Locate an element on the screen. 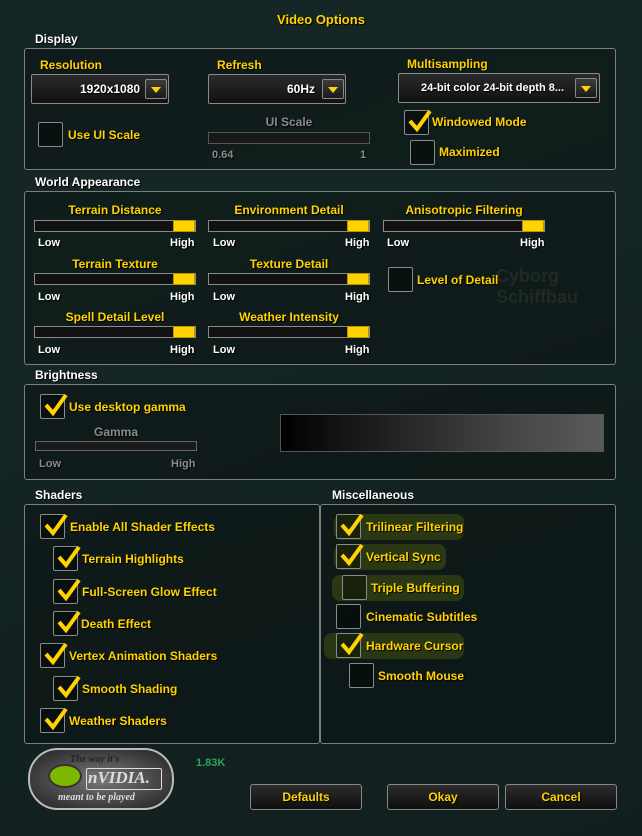 The image size is (642, 836). terrain-texture-slider is located at coordinates (115, 279).